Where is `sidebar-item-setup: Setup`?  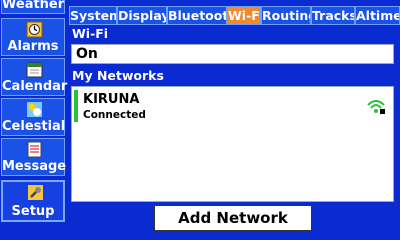
sidebar-item-setup: Setup is located at coordinates (33, 201).